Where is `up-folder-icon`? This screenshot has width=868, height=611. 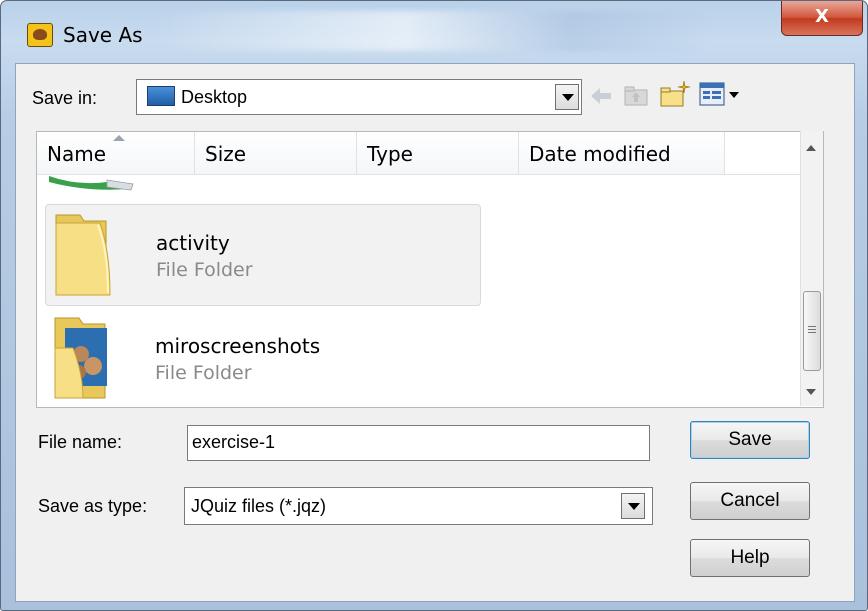
up-folder-icon is located at coordinates (636, 95).